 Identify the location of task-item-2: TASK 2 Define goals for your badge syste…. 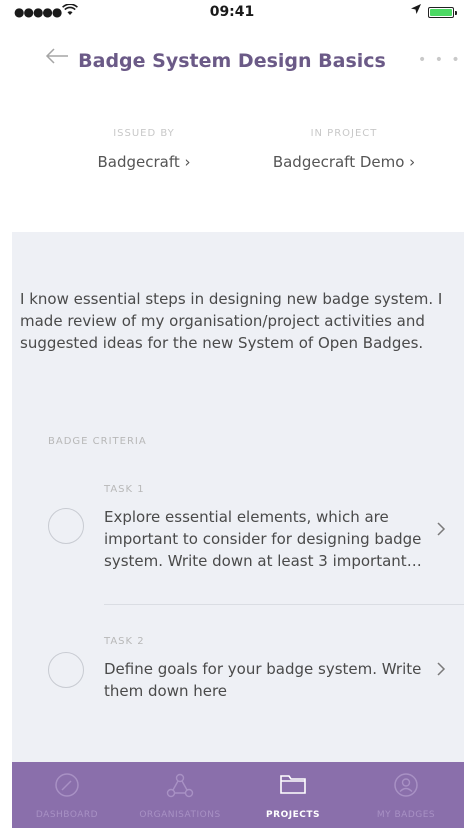
(238, 681).